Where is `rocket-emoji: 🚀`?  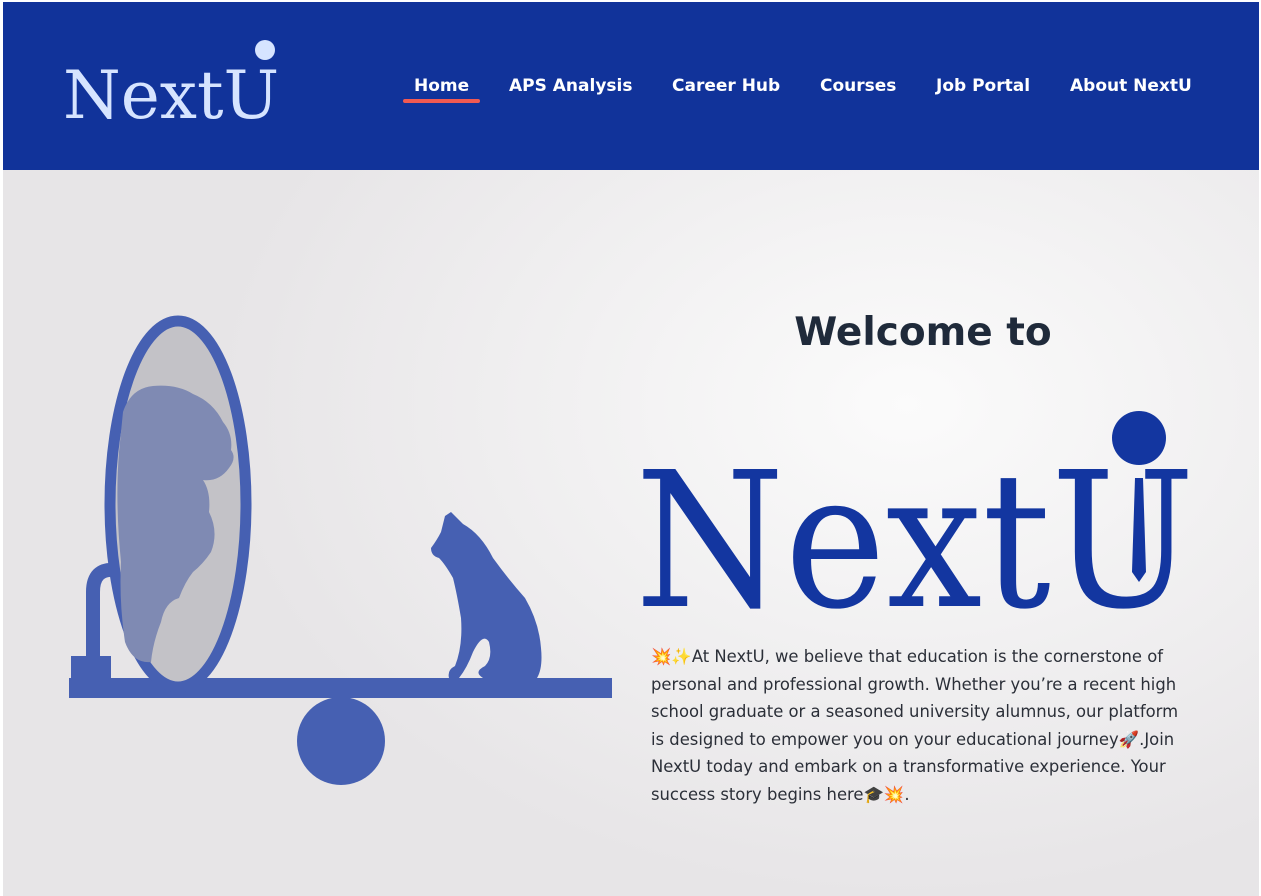 rocket-emoji: 🚀 is located at coordinates (1129, 739).